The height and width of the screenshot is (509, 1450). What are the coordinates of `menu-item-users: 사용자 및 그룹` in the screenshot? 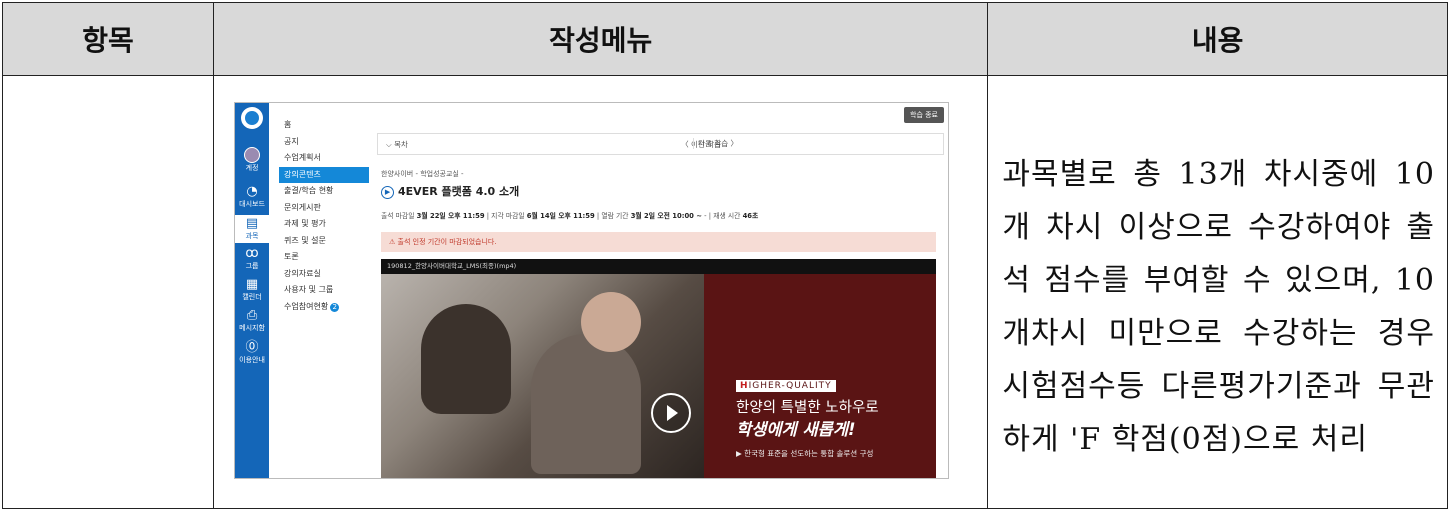 It's located at (324, 290).